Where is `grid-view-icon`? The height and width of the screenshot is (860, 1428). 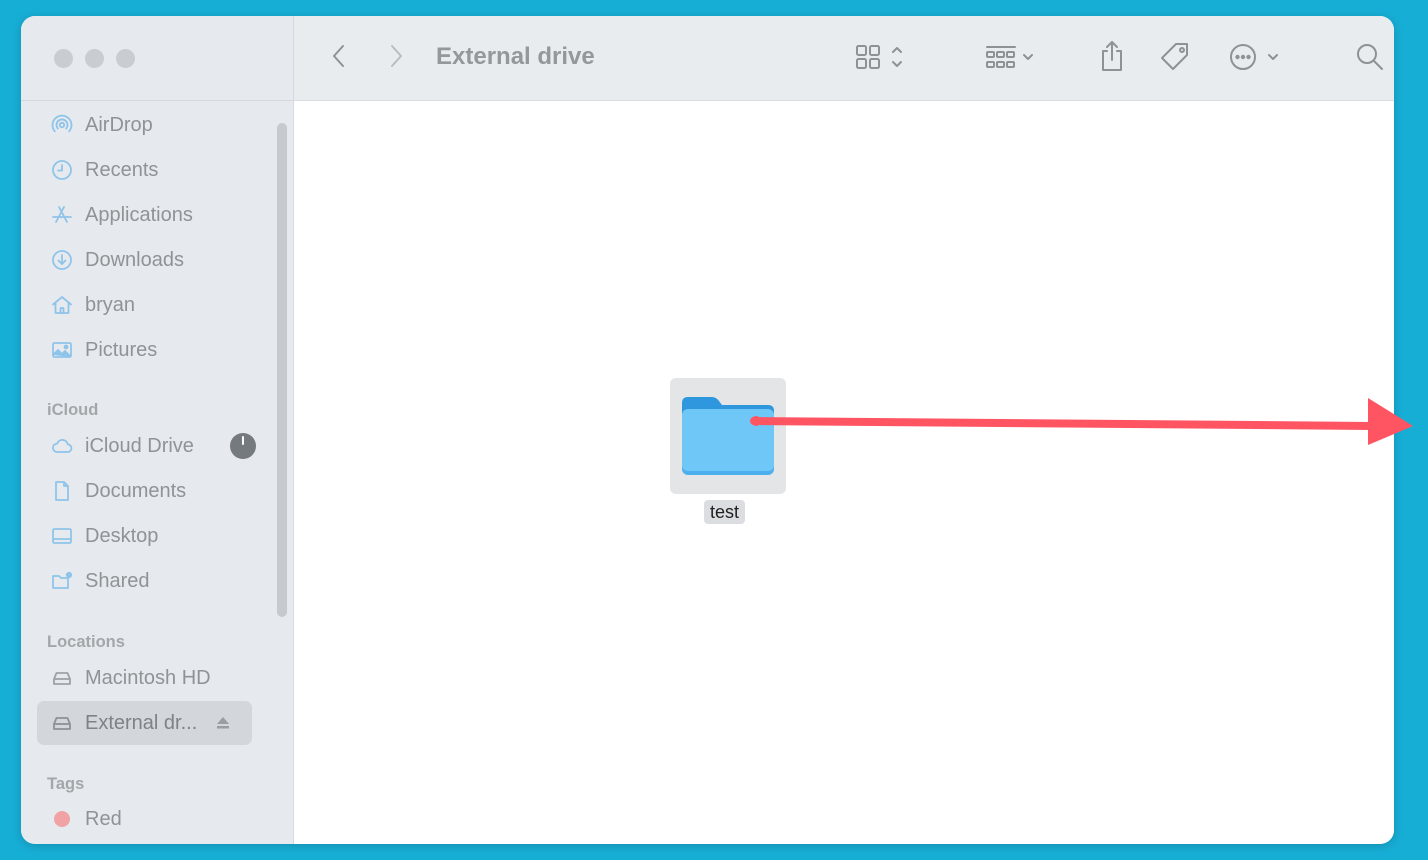
grid-view-icon is located at coordinates (879, 57).